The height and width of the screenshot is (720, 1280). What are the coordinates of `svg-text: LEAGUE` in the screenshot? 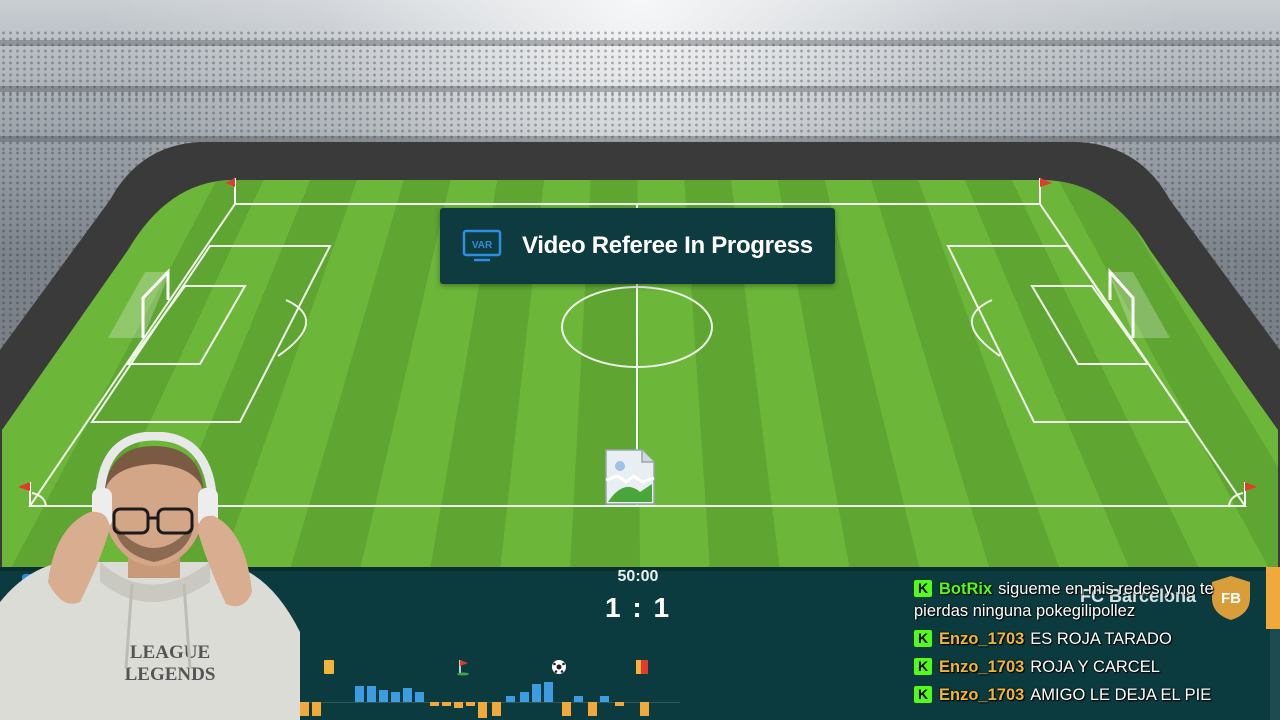 It's located at (170, 652).